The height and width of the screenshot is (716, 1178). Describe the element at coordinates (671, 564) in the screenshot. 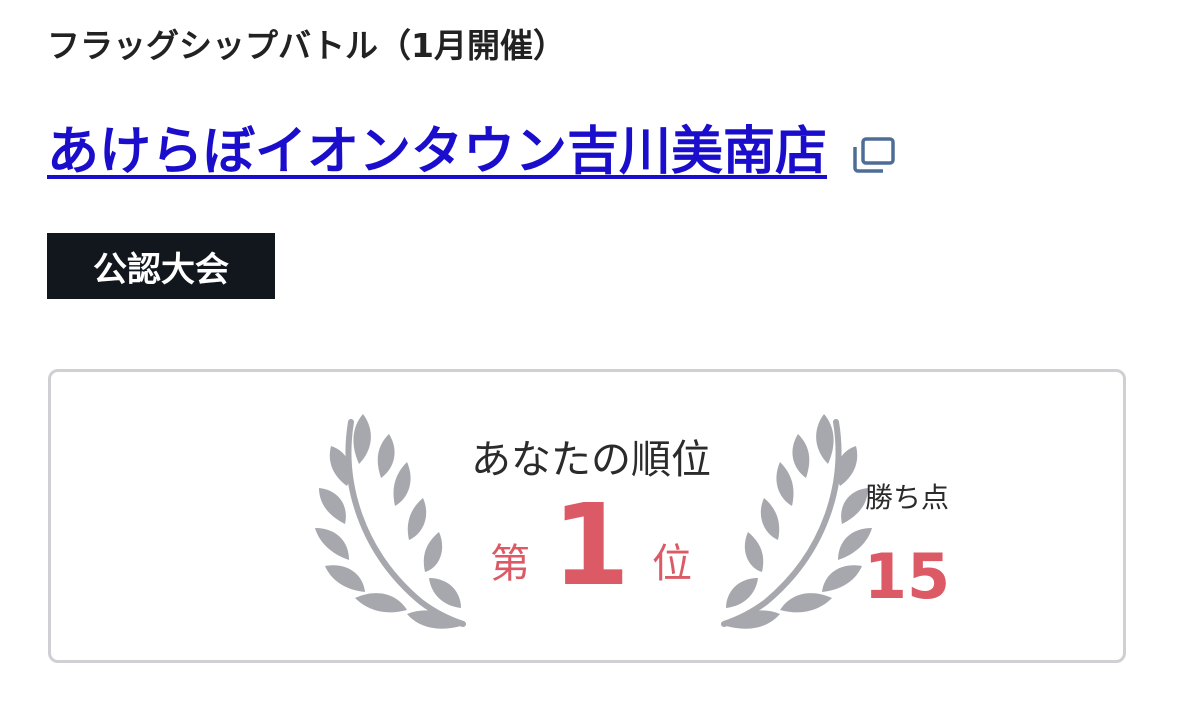

I see `rank-suffix: 位` at that location.